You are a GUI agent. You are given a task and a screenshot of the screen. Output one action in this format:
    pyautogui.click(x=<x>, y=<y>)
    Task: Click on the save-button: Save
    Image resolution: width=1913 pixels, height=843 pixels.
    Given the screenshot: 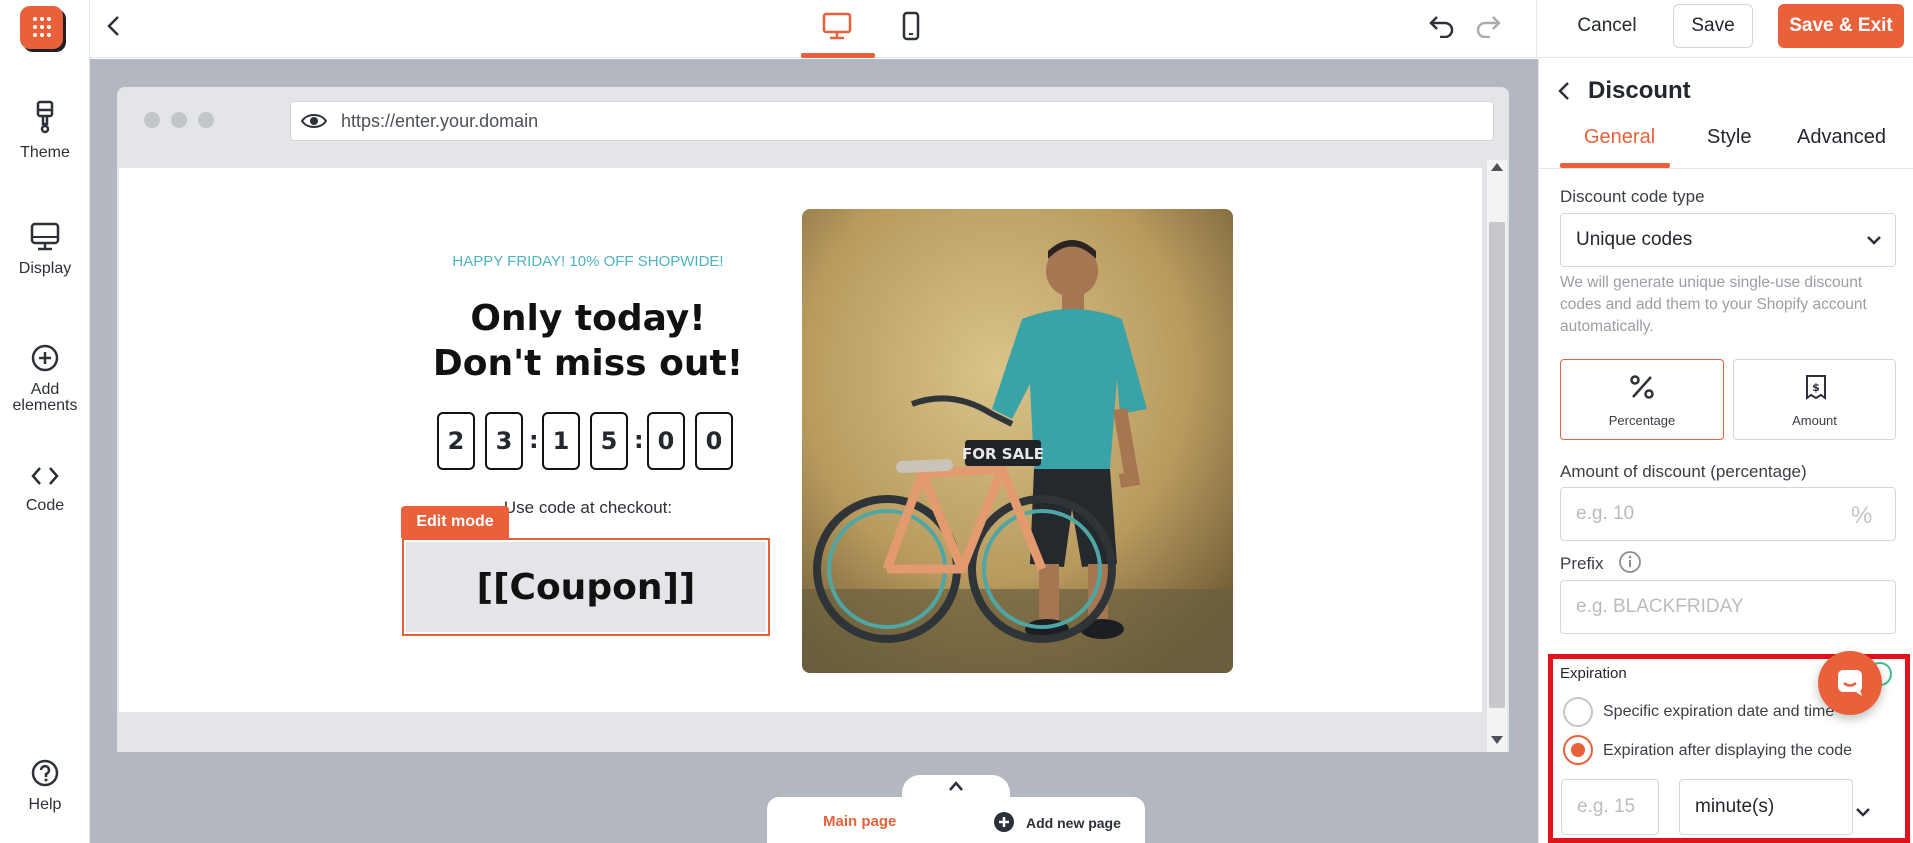 What is the action you would take?
    pyautogui.click(x=1713, y=26)
    